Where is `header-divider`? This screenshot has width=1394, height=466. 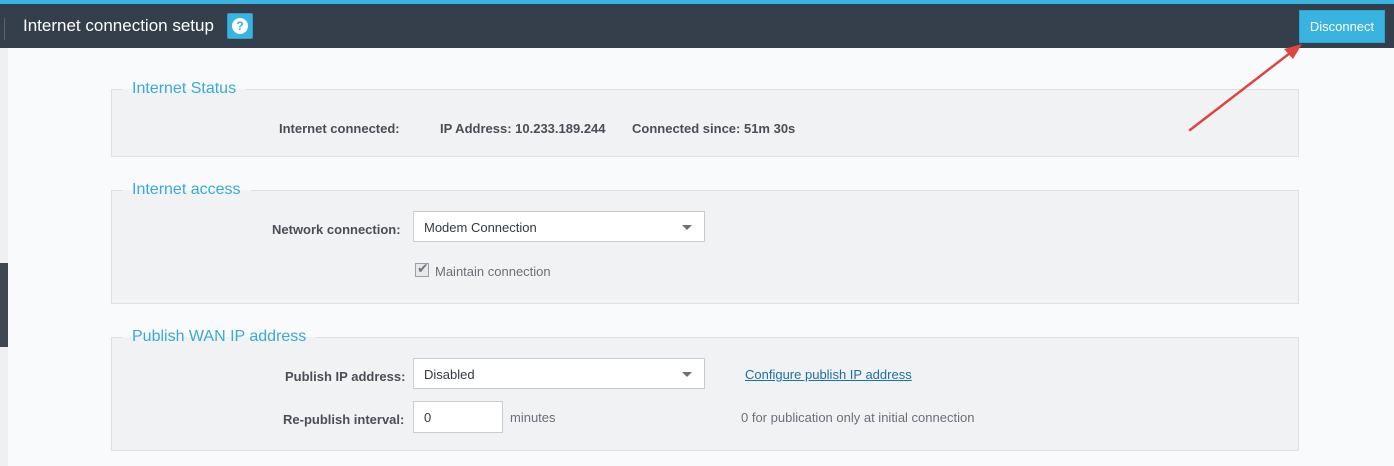 header-divider is located at coordinates (4, 29).